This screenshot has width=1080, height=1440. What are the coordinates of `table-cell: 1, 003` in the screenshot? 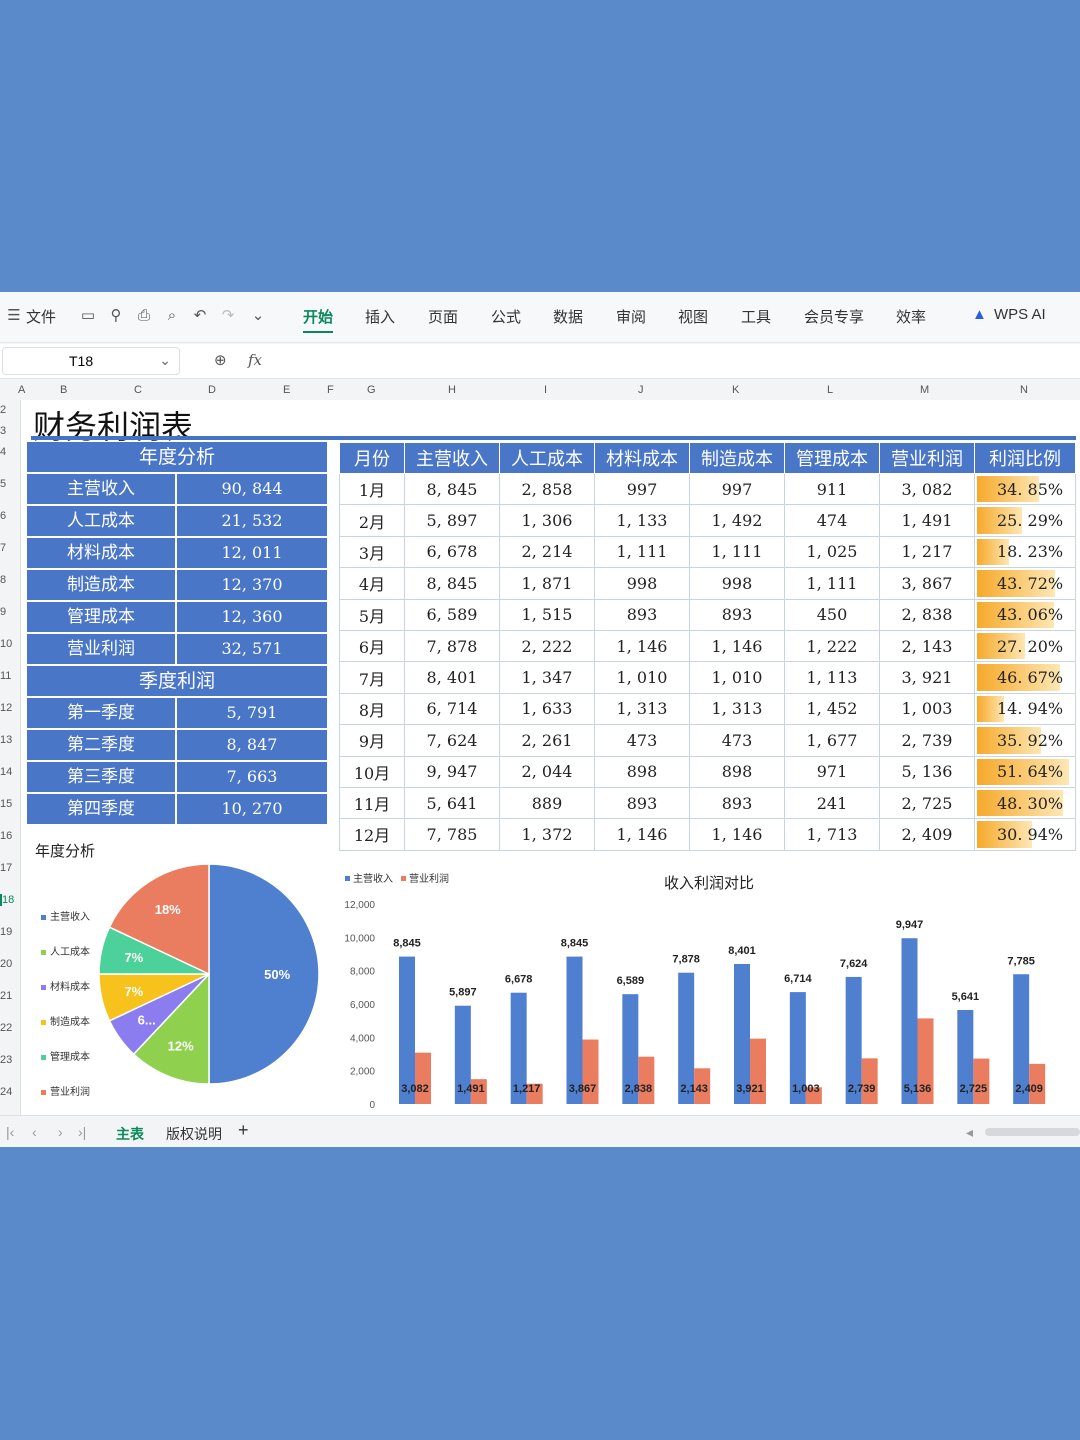 It's located at (927, 709).